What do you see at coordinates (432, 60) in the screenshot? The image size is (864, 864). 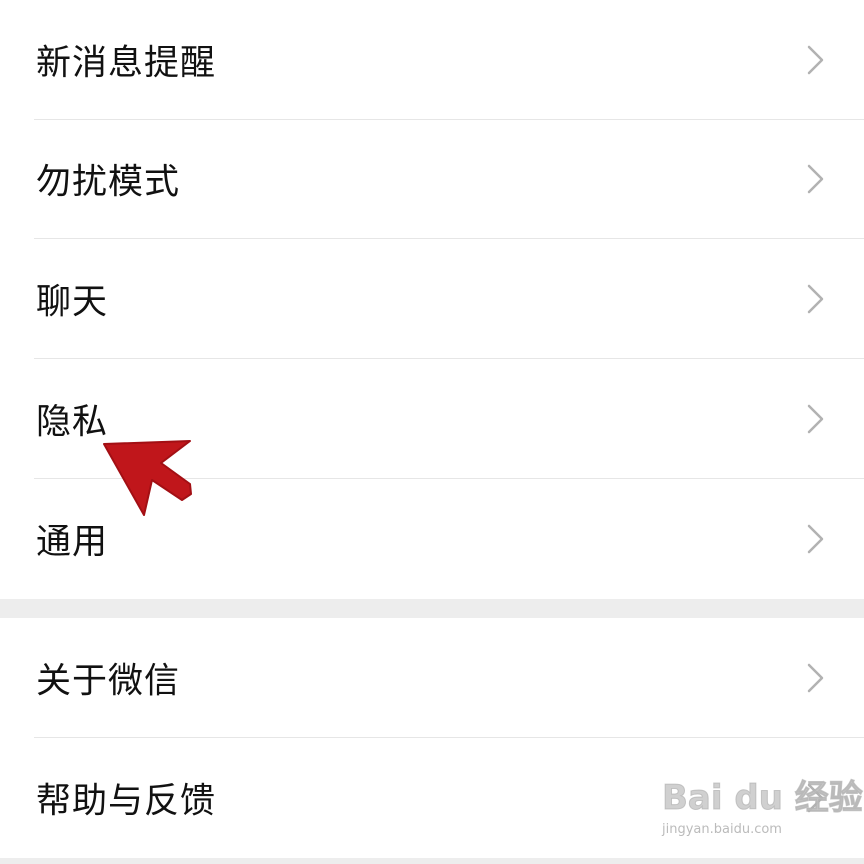 I see `new-message-alerts-row: 新消息提醒` at bounding box center [432, 60].